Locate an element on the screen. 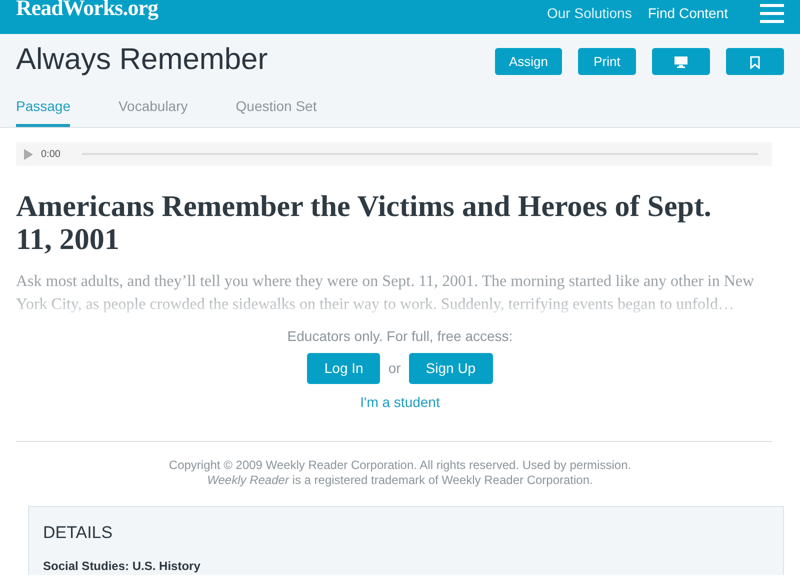 The width and height of the screenshot is (800, 588). nav-link: Our Solutions is located at coordinates (589, 13).